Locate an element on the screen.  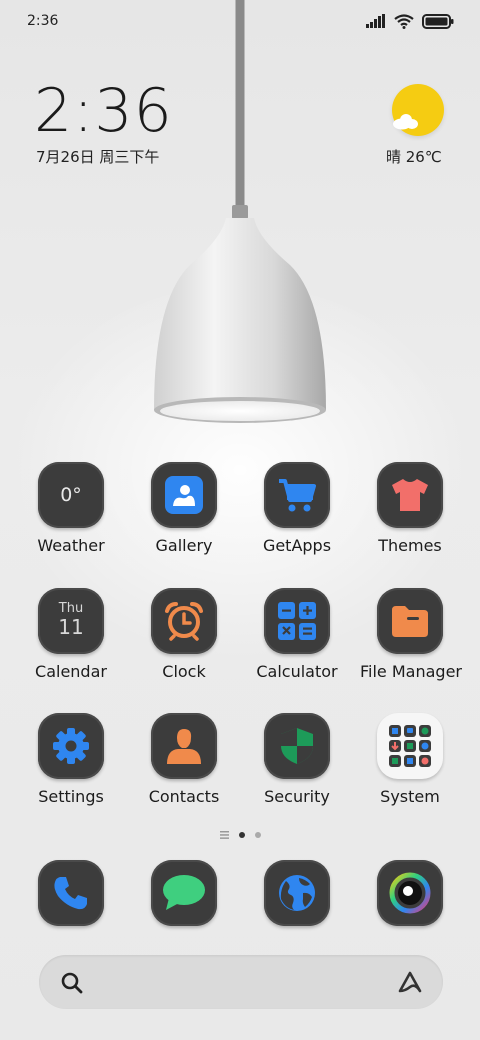
app-calculator: Calculator is located at coordinates (297, 634).